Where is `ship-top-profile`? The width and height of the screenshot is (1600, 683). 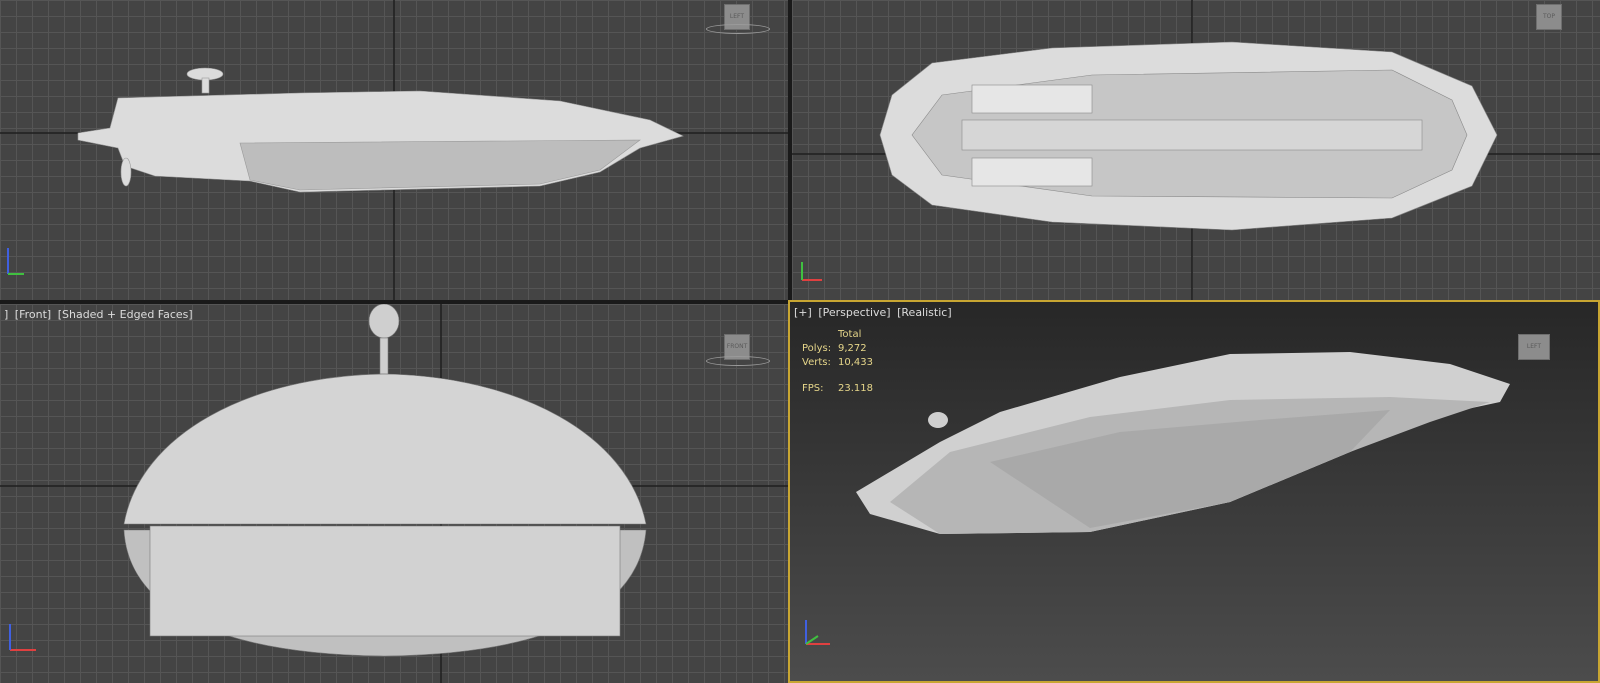
ship-top-profile is located at coordinates (1188, 136).